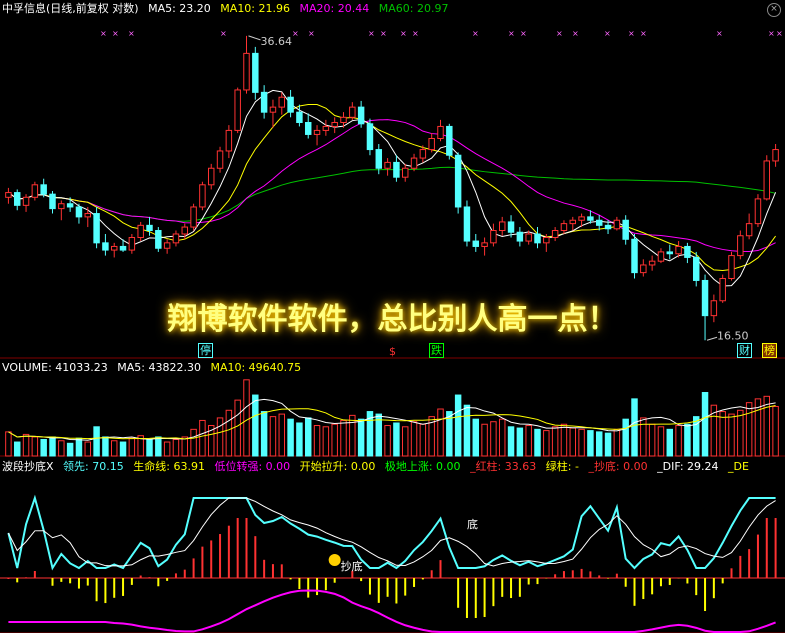 Image resolution: width=785 pixels, height=633 pixels. I want to click on drop-tag: 跌, so click(436, 350).